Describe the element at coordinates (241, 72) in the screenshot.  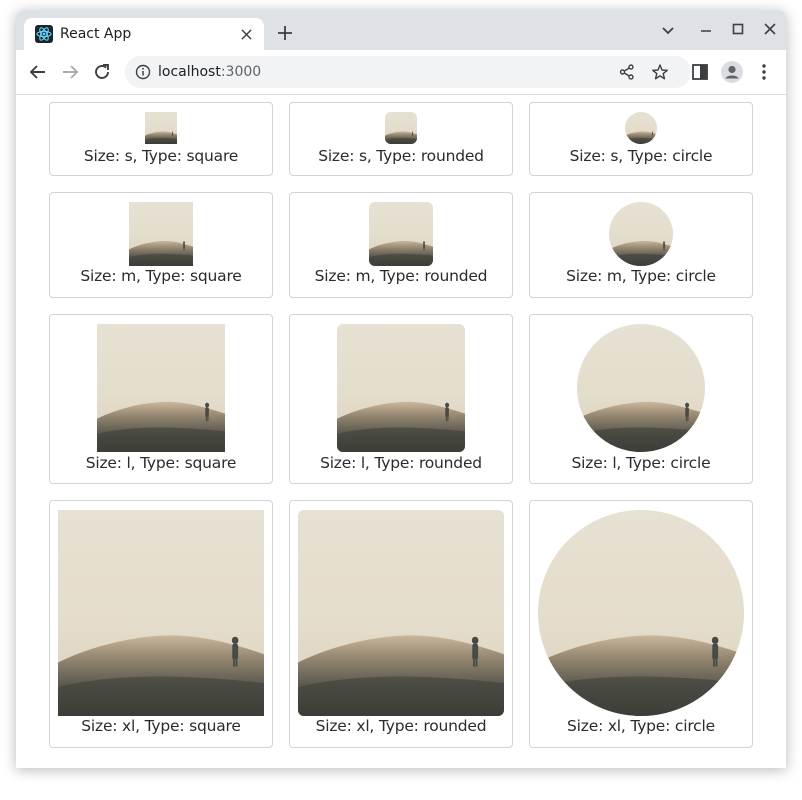
I see `url-port: :3000` at that location.